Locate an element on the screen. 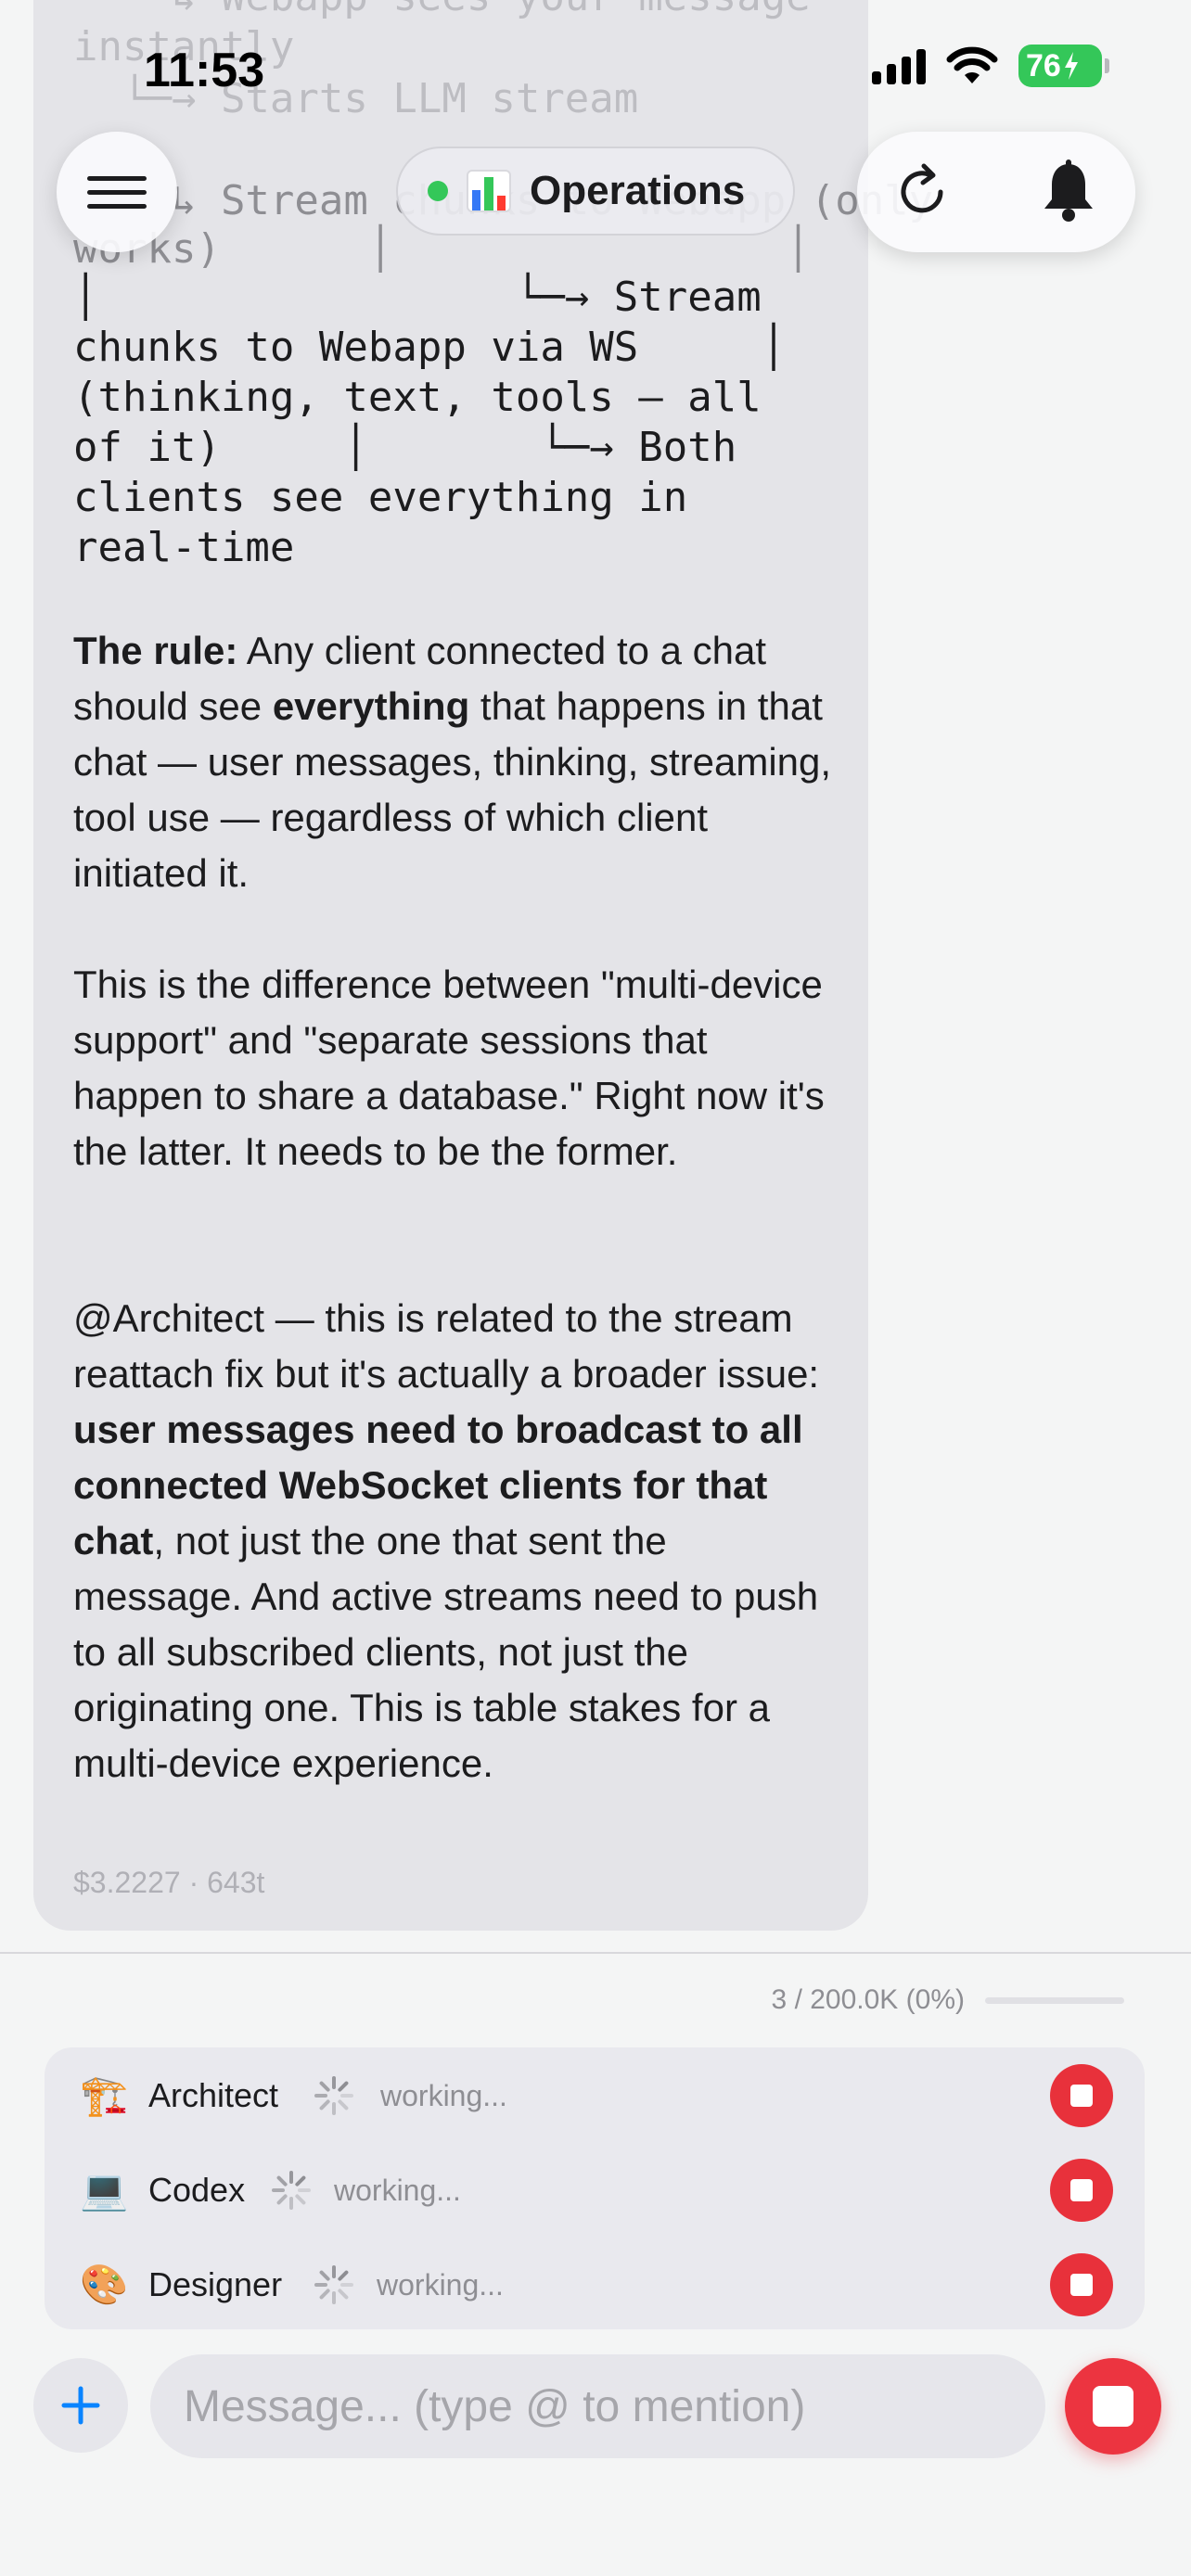 The image size is (1191, 2576). plus-icon is located at coordinates (80, 2406).